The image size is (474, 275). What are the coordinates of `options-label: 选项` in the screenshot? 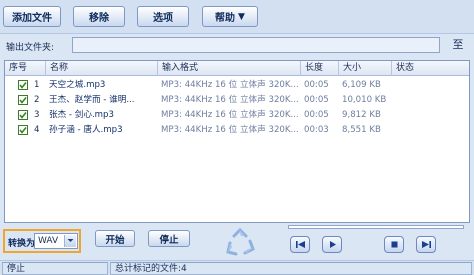 It's located at (163, 18).